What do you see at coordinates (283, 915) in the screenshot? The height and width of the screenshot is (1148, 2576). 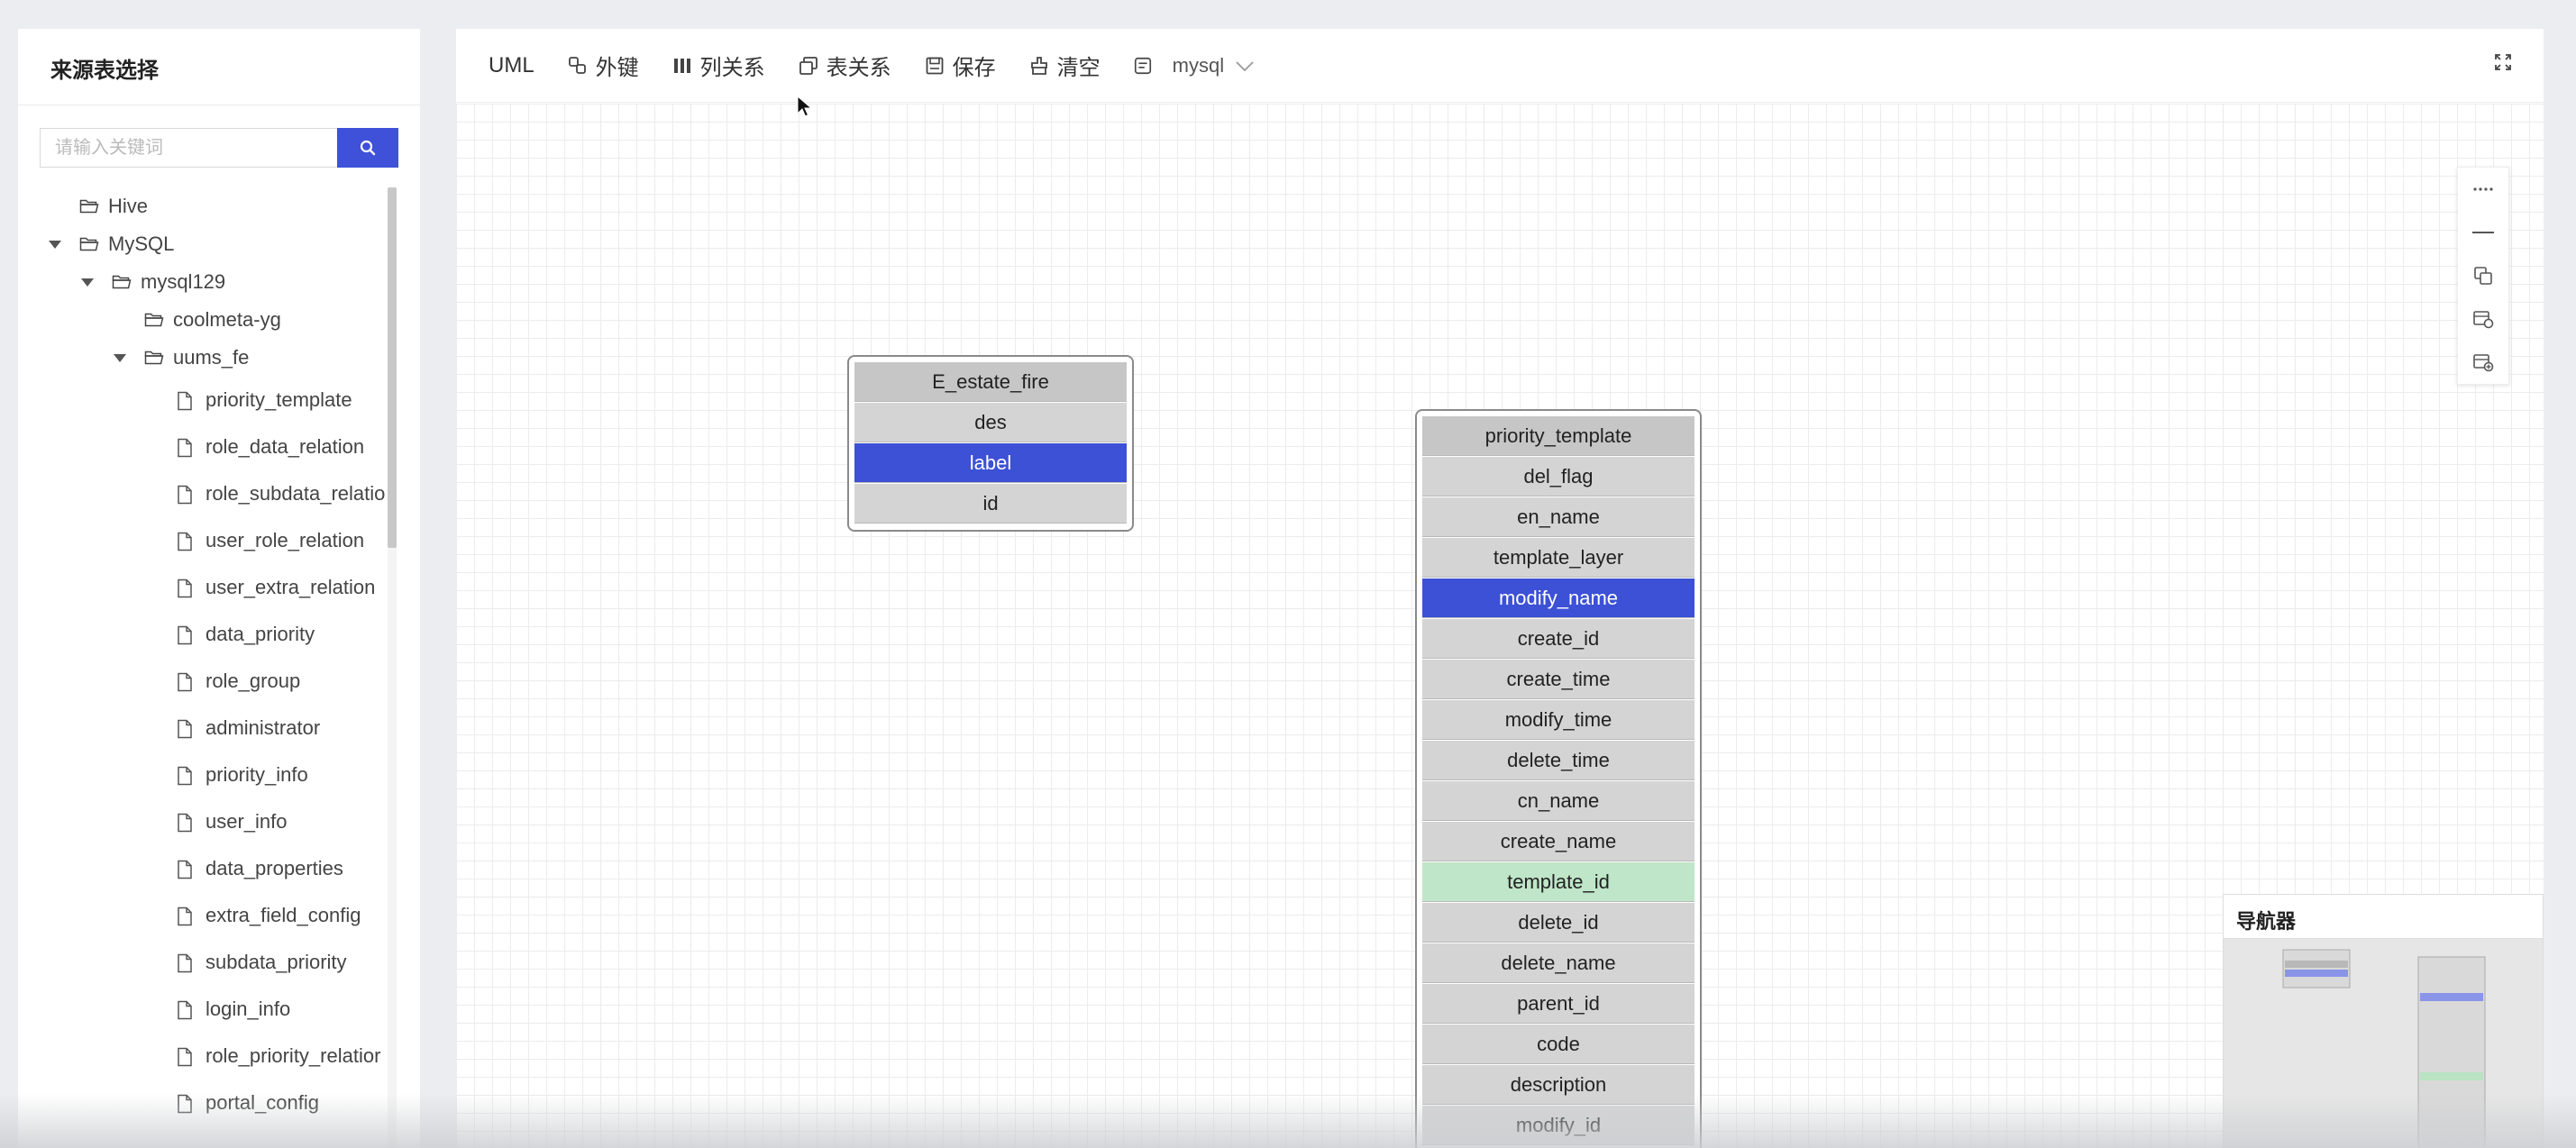 I see `tree-item-label: extra_field_config` at bounding box center [283, 915].